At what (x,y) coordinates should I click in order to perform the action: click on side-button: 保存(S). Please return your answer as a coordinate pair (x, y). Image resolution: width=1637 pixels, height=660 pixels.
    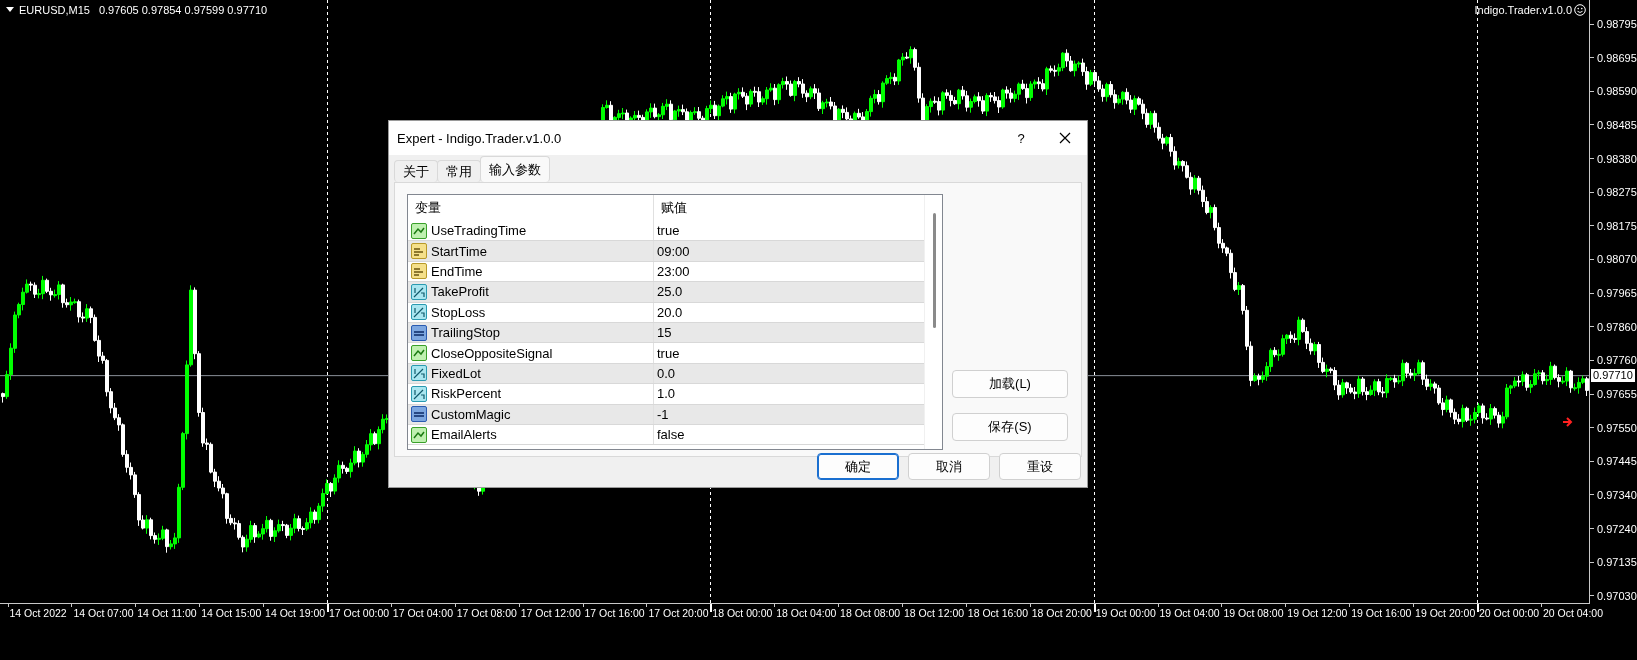
    Looking at the image, I should click on (1010, 427).